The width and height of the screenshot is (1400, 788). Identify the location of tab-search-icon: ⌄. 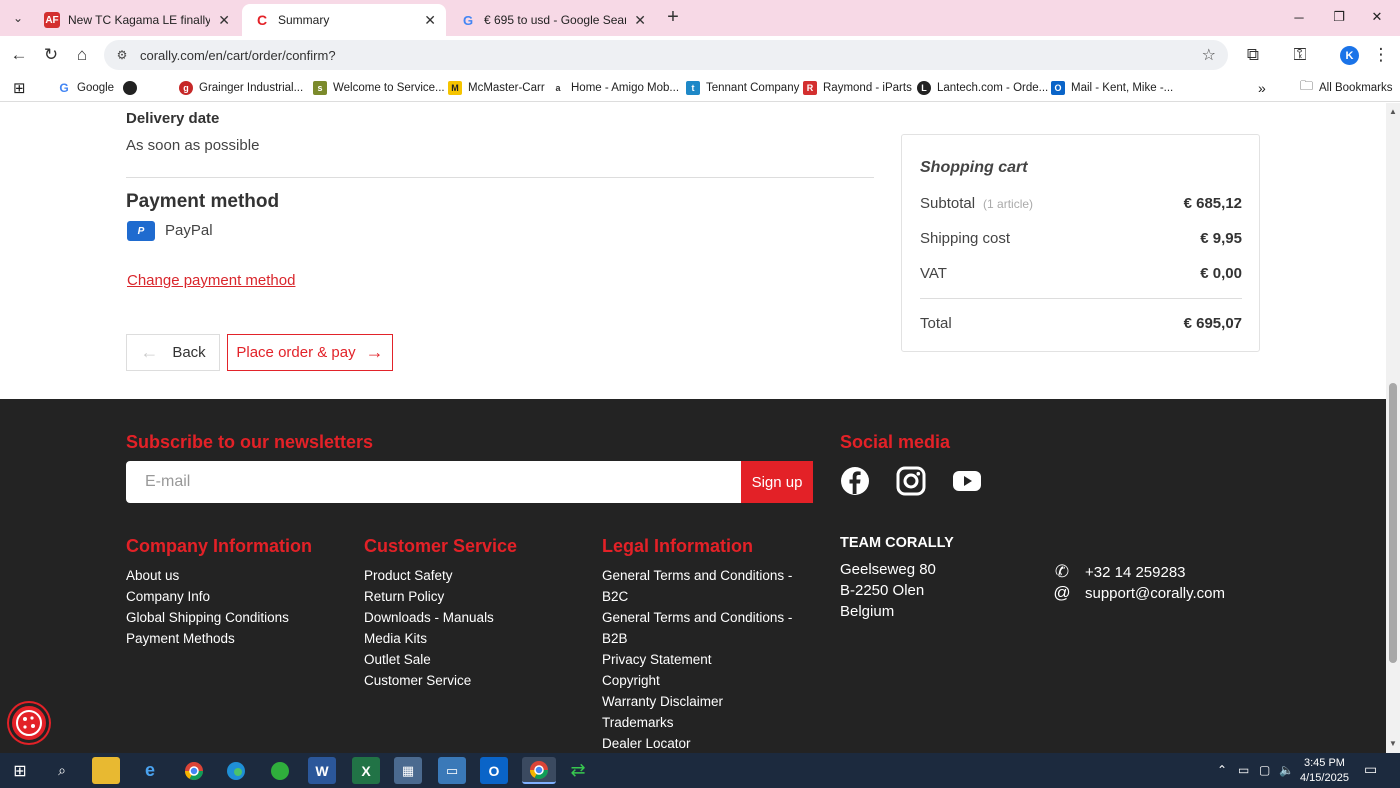
(18, 18).